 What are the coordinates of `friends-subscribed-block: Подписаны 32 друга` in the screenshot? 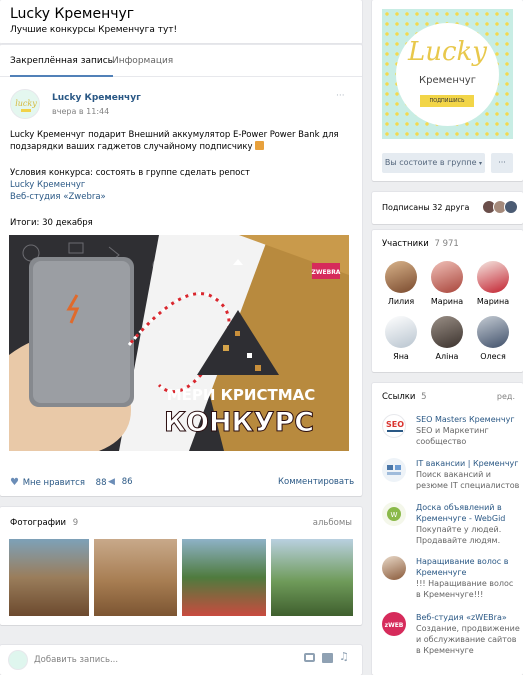 It's located at (447, 208).